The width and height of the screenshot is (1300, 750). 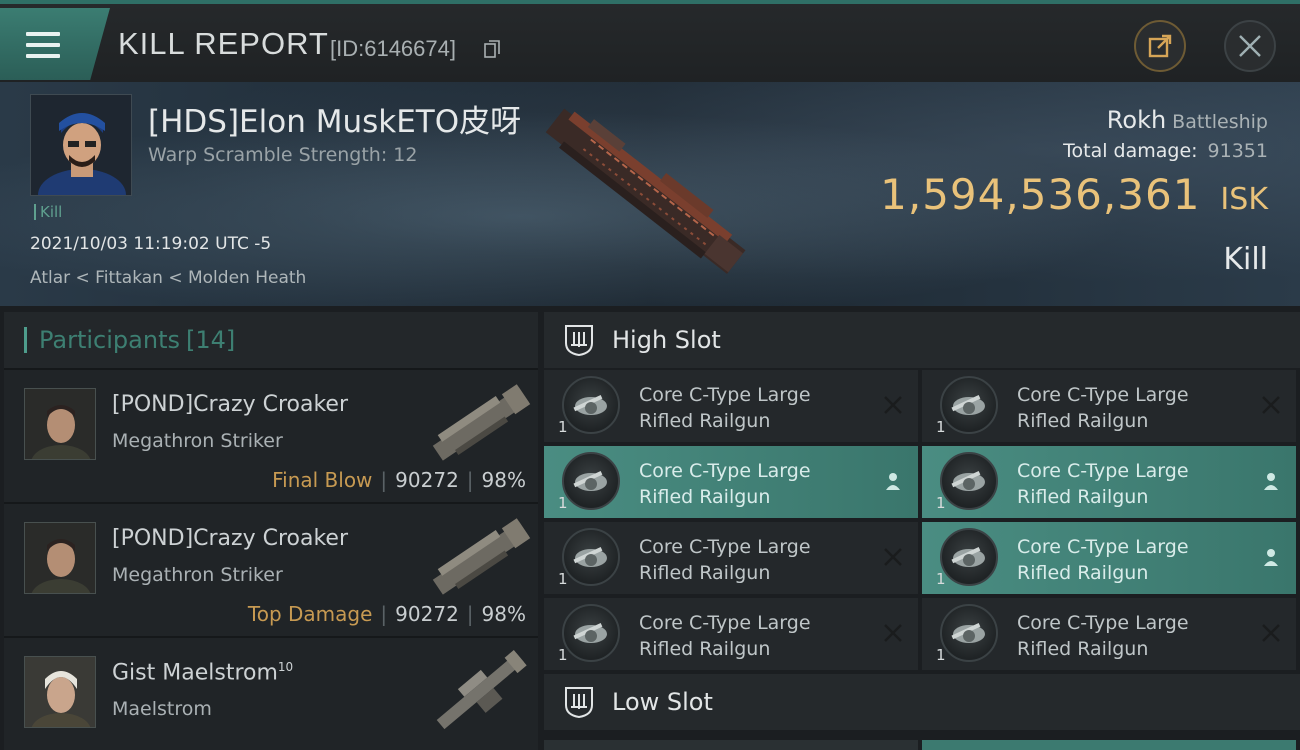 I want to click on page-title: KILL REPORT, so click(x=223, y=43).